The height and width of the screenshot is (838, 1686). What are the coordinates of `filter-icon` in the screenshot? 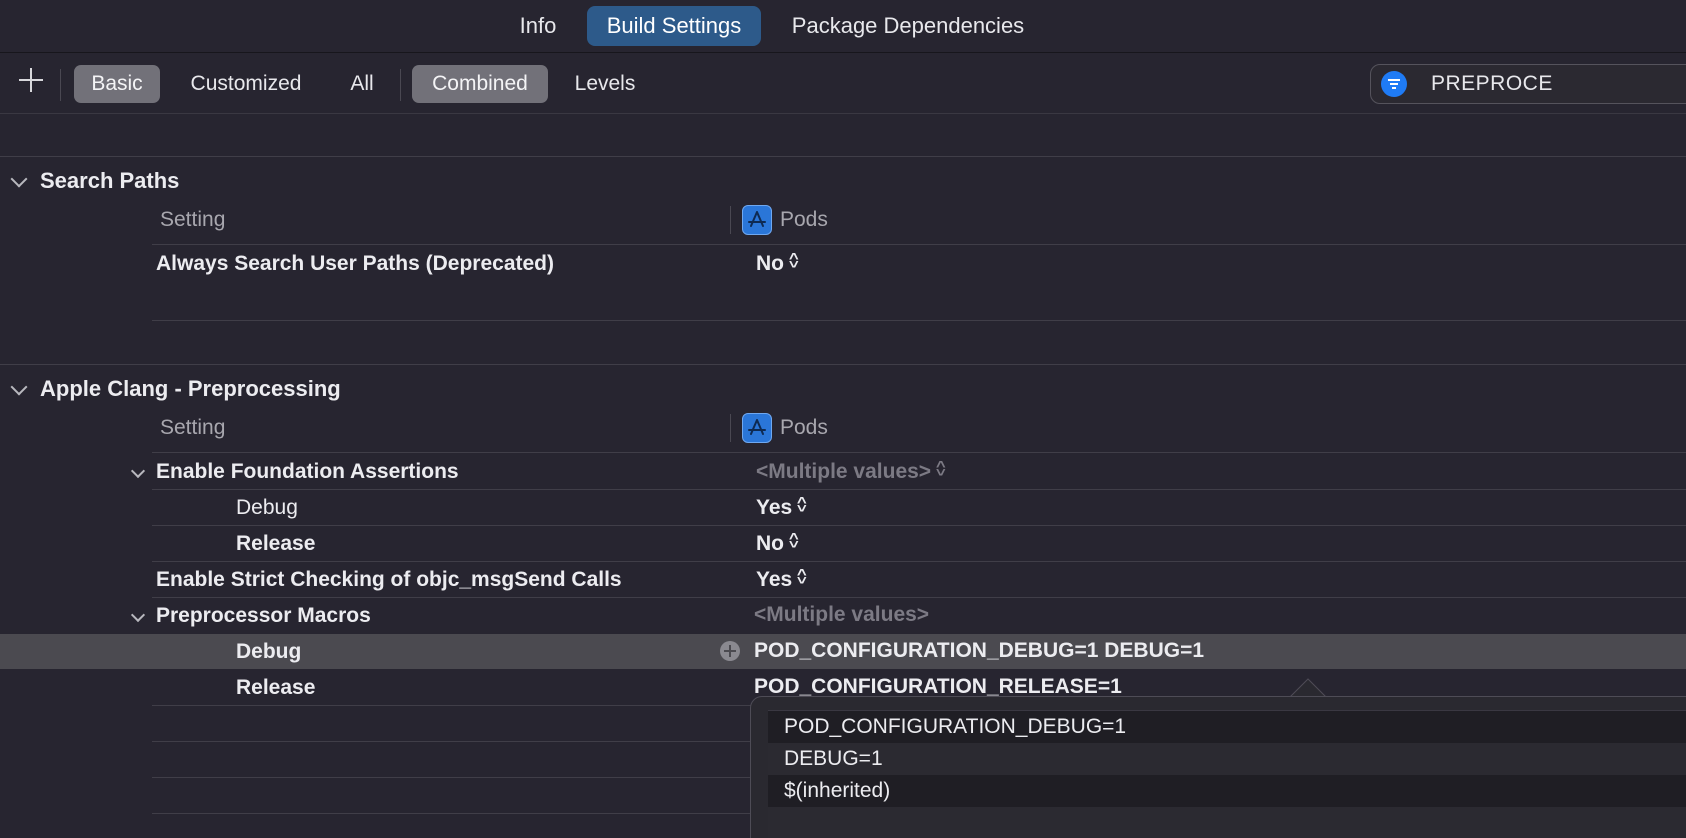 It's located at (1394, 84).